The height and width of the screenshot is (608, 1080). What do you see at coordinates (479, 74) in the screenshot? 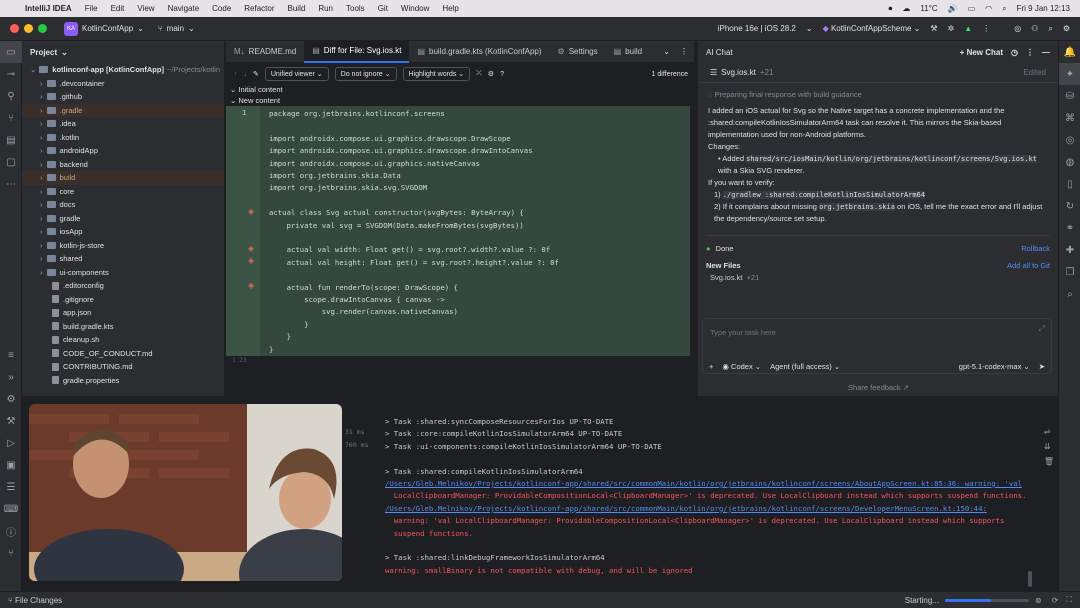
I see `collapse-icon: ⤫` at bounding box center [479, 74].